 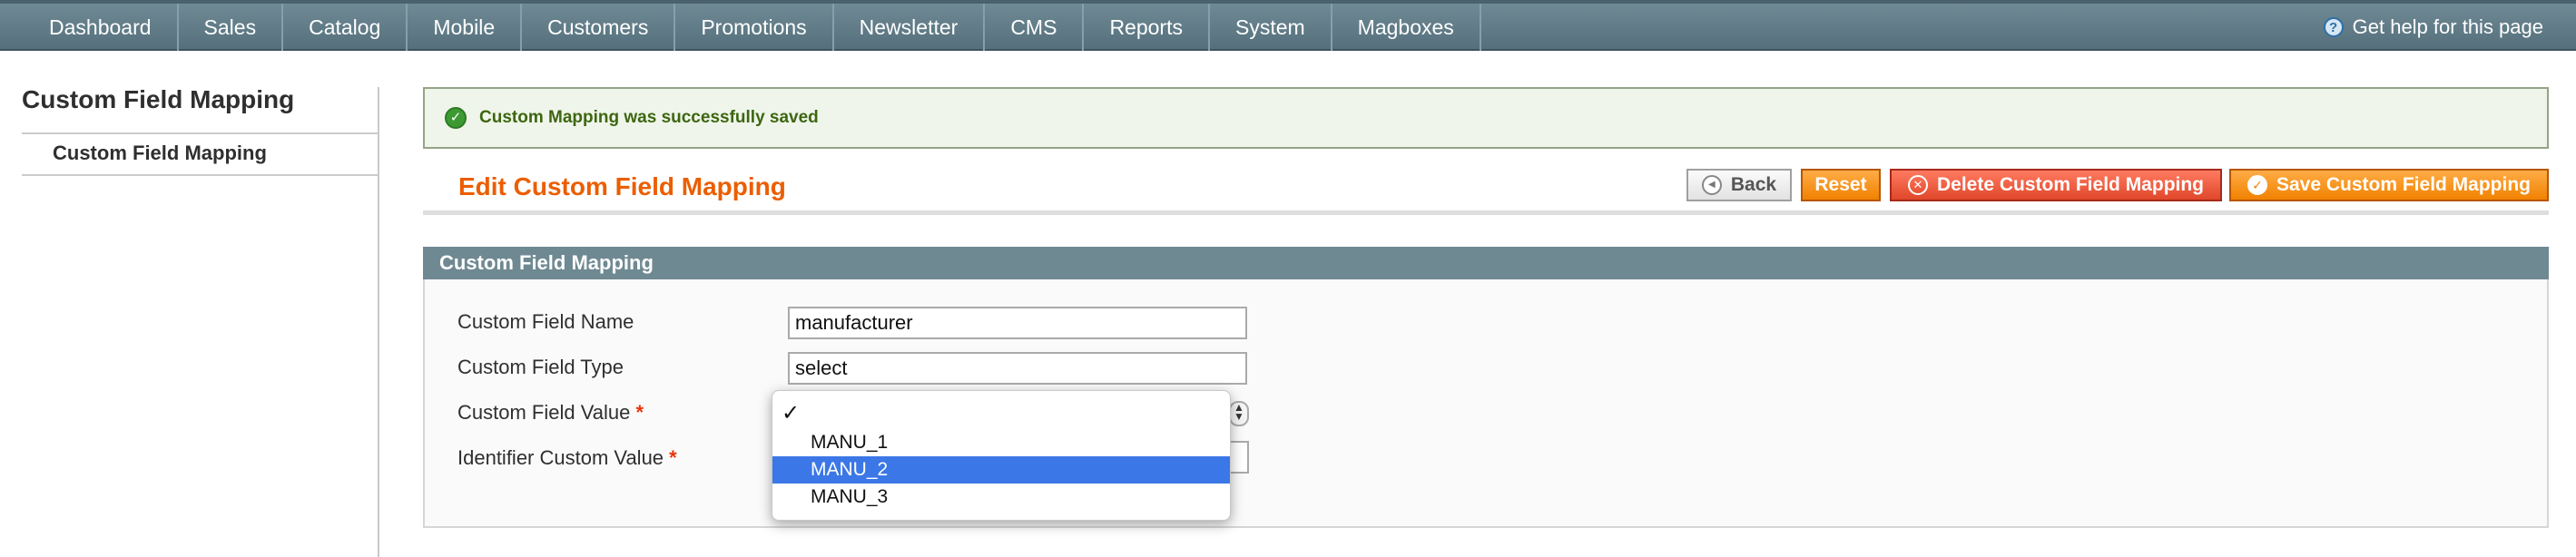 I want to click on sidebar-item-custom-field-mapping: Custom Field Mapping, so click(x=160, y=153).